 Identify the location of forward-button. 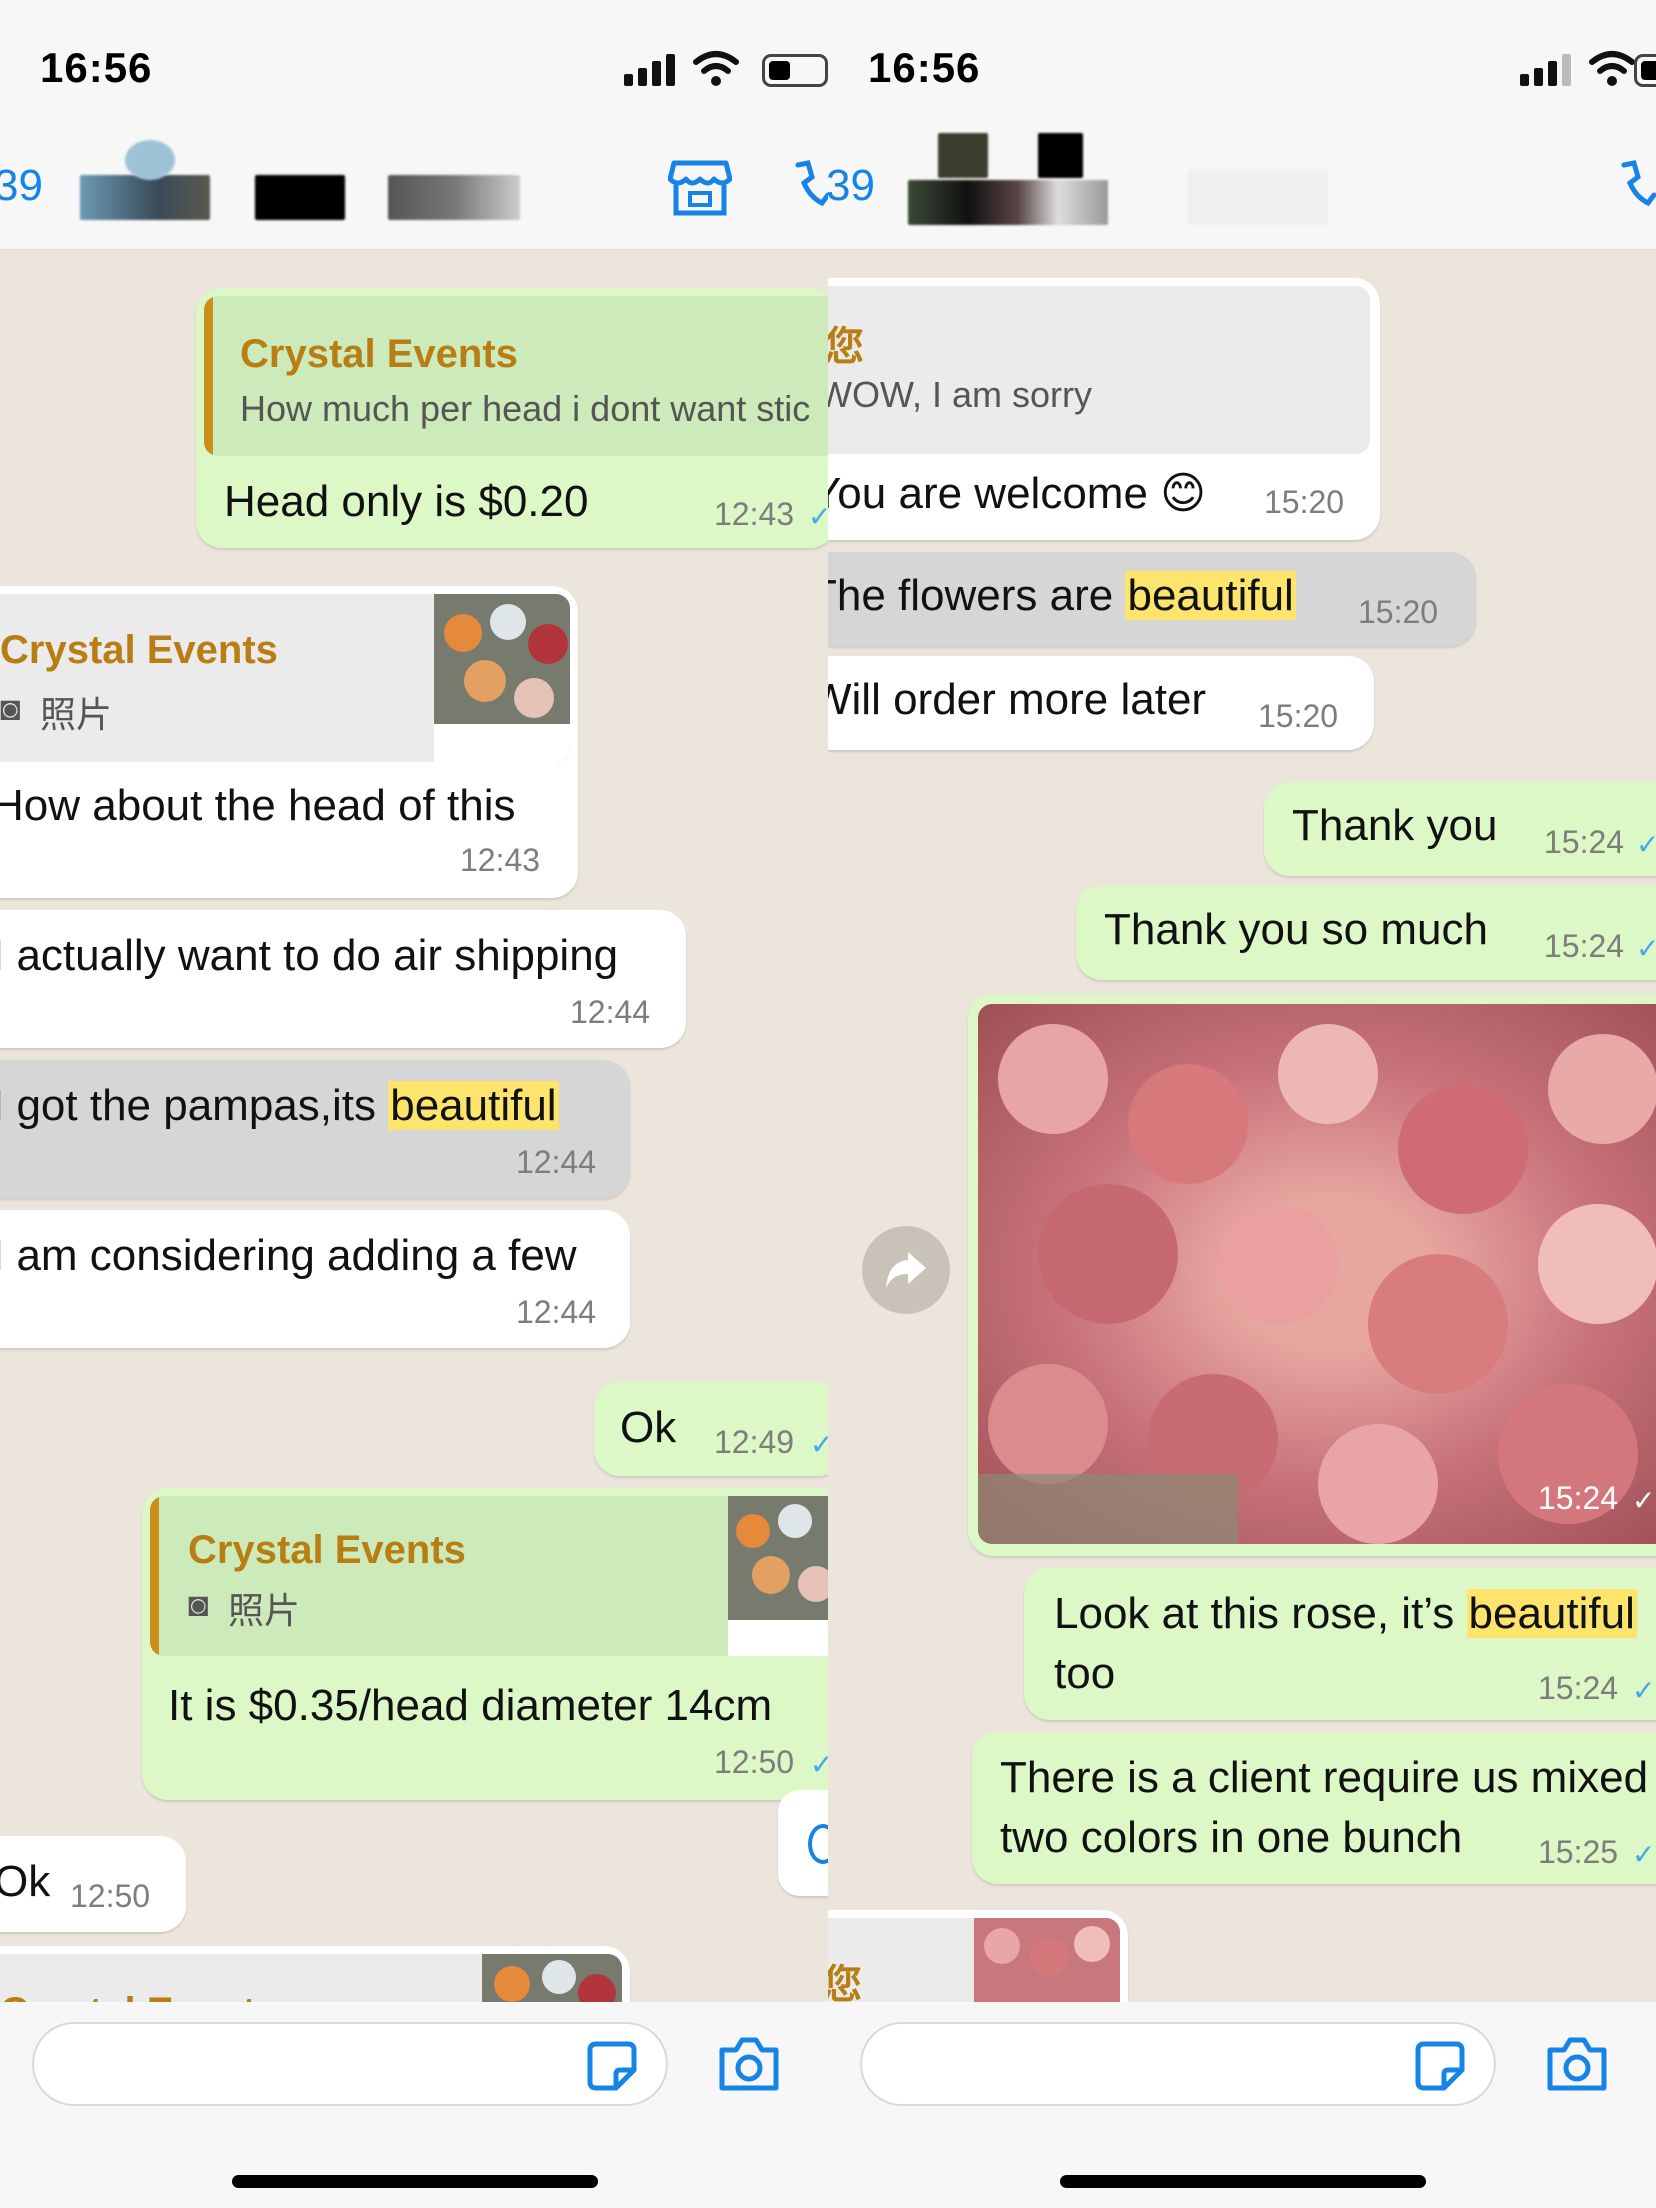
(906, 1270).